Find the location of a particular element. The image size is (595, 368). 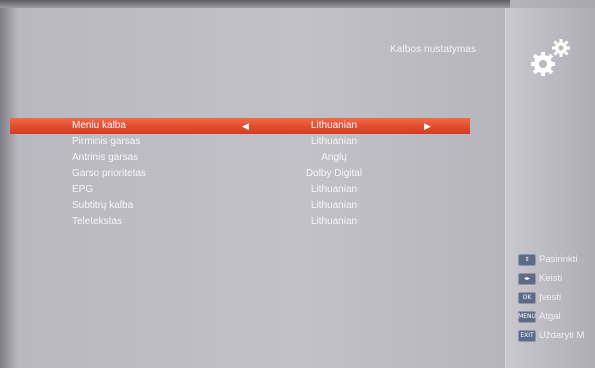

hint-select: ⇕ Pasirinkti is located at coordinates (551, 259).